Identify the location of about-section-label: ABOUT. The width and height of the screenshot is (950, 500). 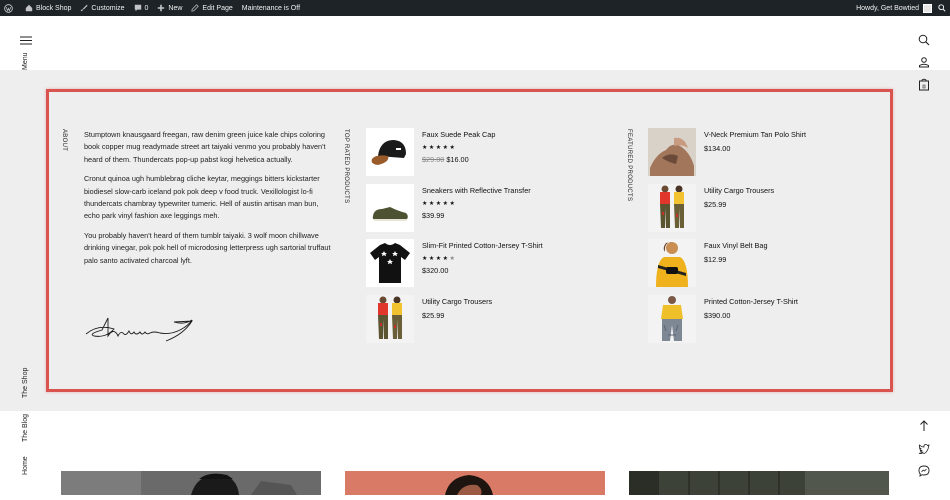
(64, 140).